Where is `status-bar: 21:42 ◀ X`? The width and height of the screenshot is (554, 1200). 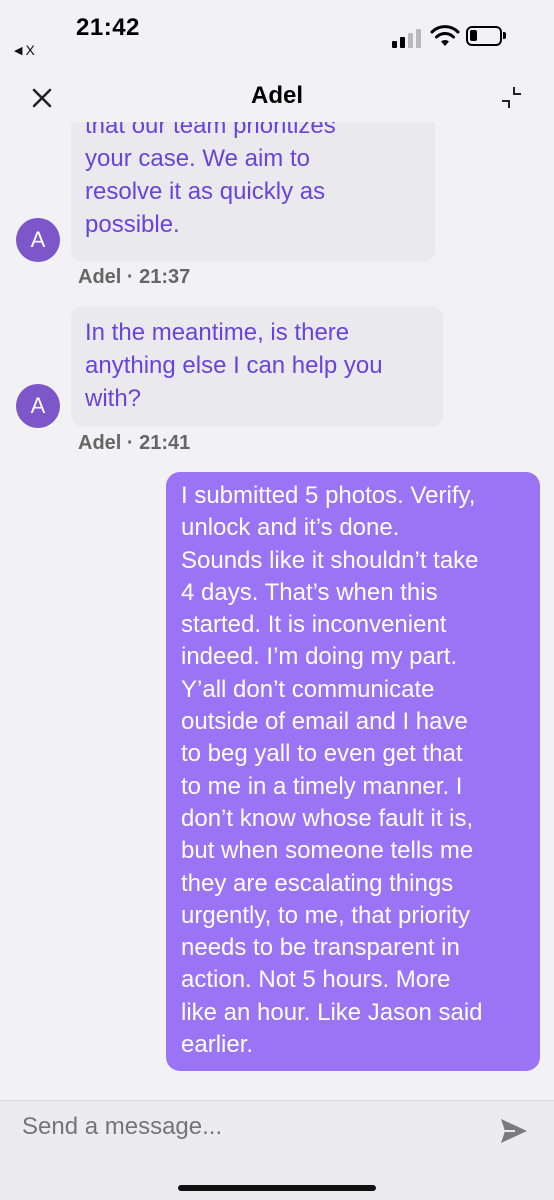 status-bar: 21:42 ◀ X is located at coordinates (277, 36).